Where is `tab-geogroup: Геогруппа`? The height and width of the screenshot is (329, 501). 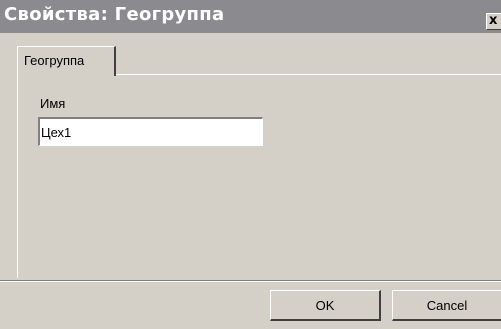 tab-geogroup: Геогруппа is located at coordinates (66, 61).